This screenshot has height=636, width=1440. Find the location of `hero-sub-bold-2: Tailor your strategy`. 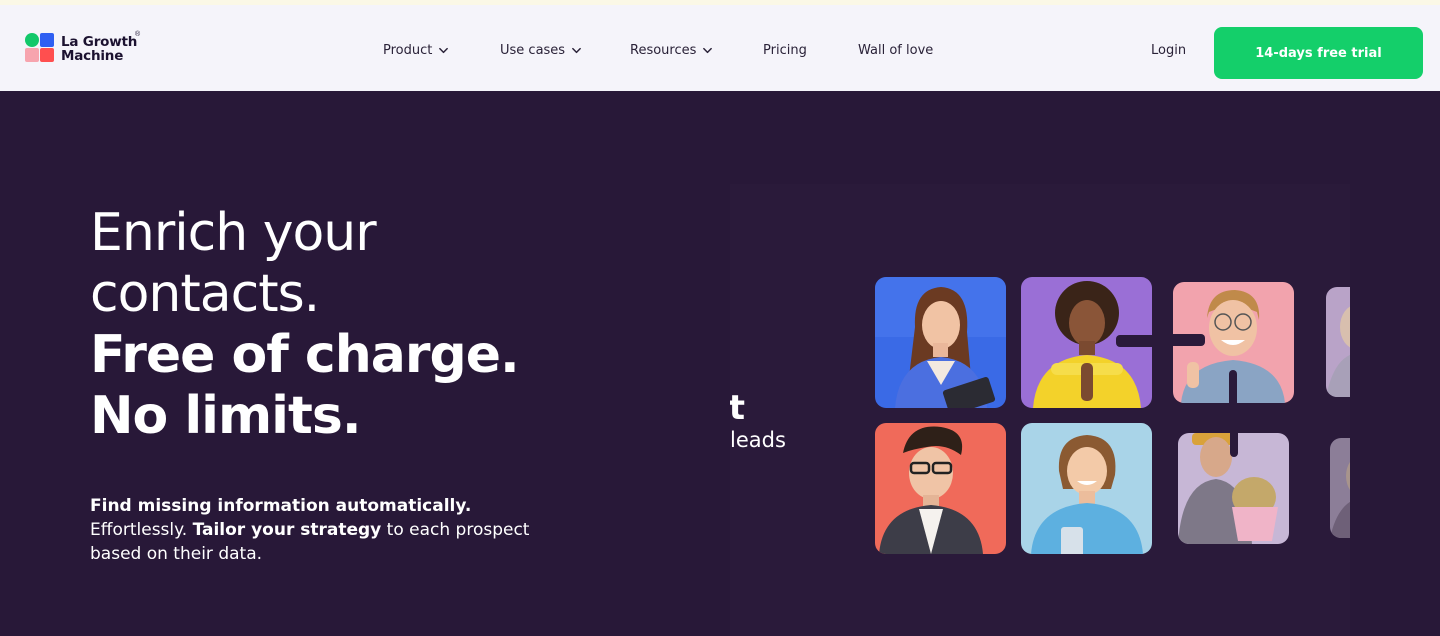

hero-sub-bold-2: Tailor your strategy is located at coordinates (287, 530).